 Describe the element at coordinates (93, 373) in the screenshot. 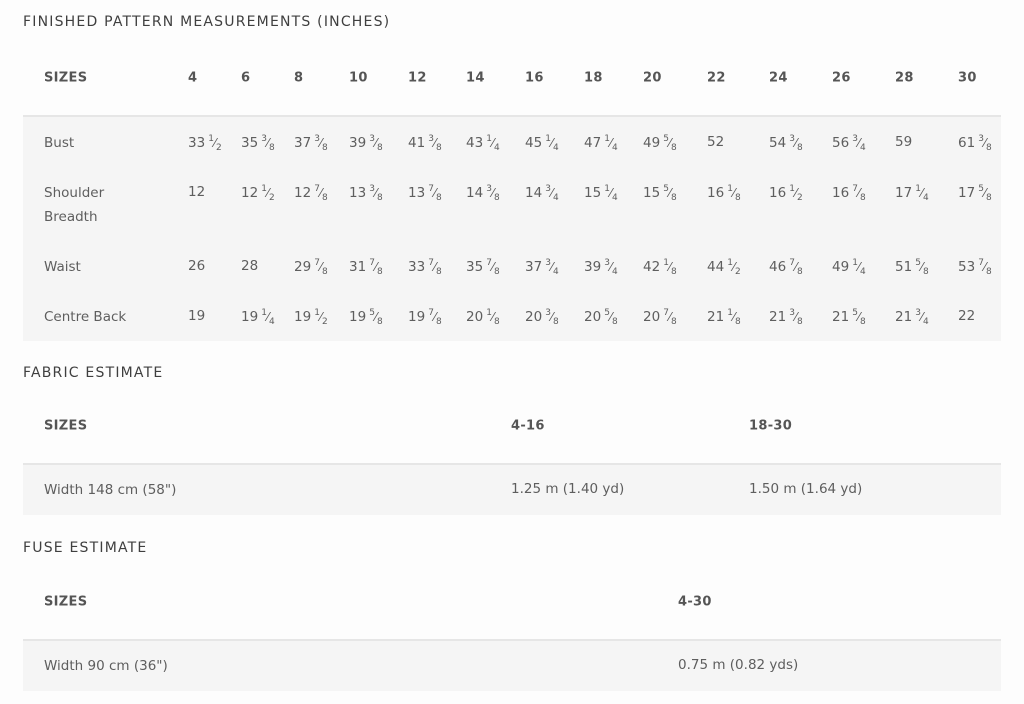

I see `fabric-title: FABRIC ESTIMATE` at that location.